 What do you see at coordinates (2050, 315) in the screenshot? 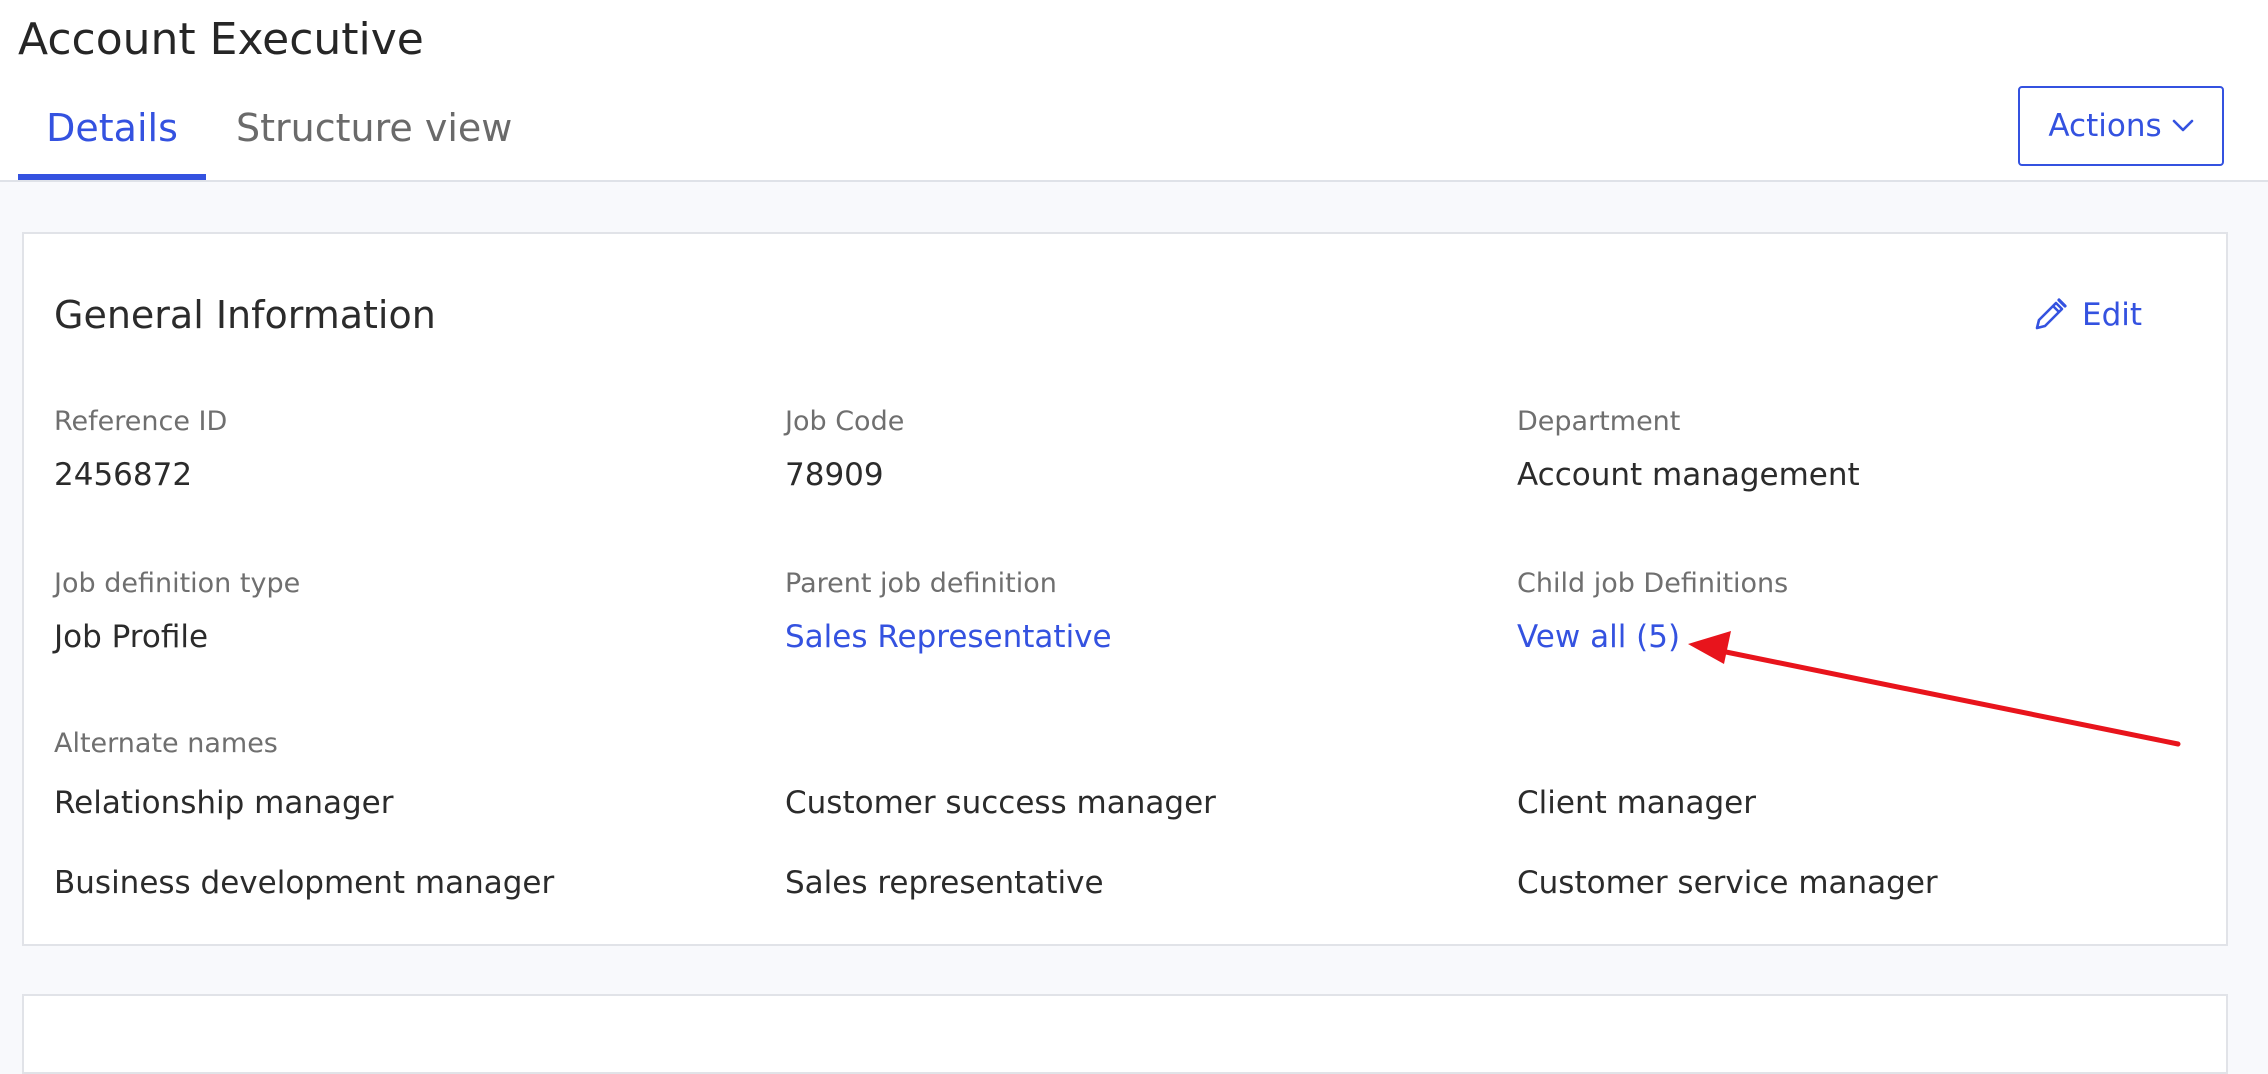
I see `pencil-icon` at bounding box center [2050, 315].